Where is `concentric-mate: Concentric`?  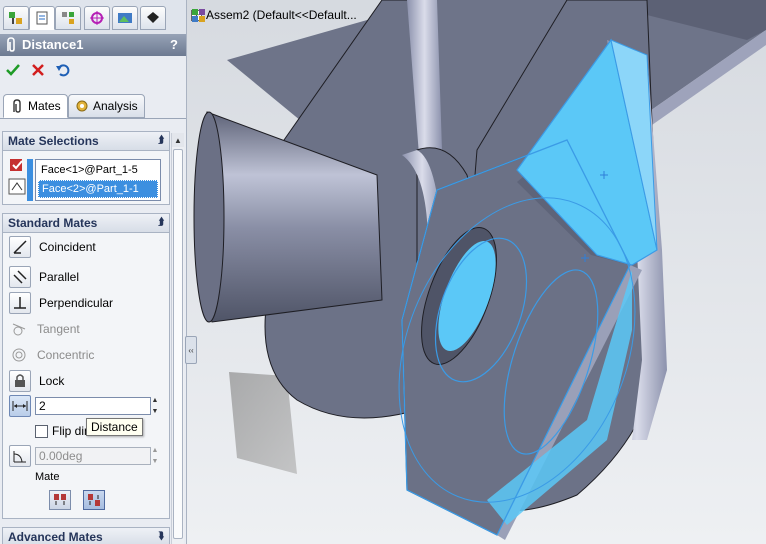
concentric-mate: Concentric is located at coordinates (51, 355).